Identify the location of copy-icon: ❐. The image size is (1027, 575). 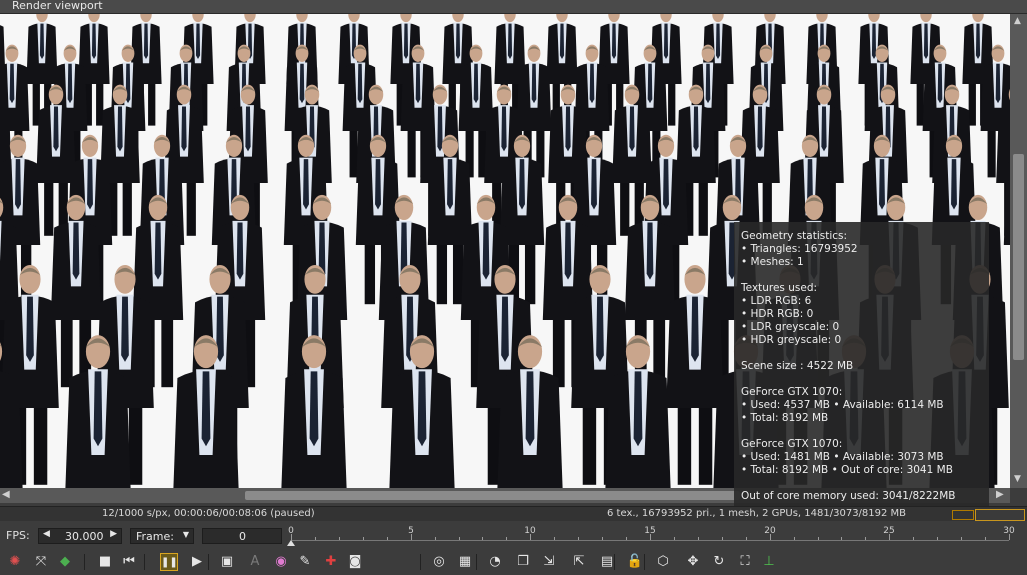
(523, 562).